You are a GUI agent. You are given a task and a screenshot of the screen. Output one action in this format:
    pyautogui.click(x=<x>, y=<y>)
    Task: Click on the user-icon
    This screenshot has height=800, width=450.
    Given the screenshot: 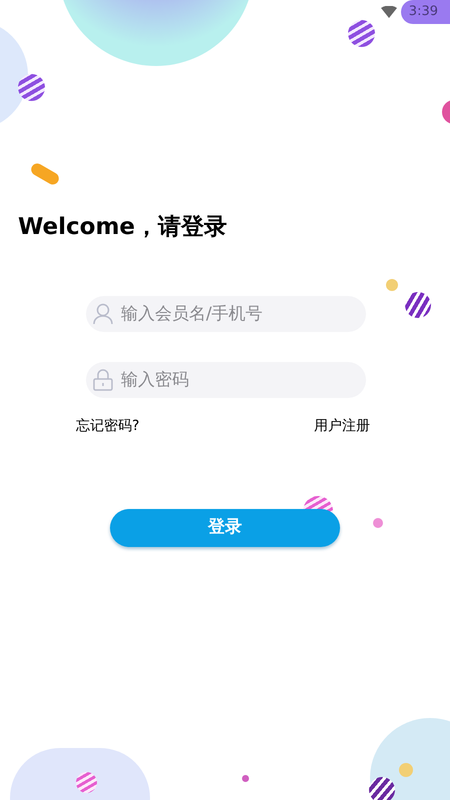 What is the action you would take?
    pyautogui.click(x=103, y=314)
    